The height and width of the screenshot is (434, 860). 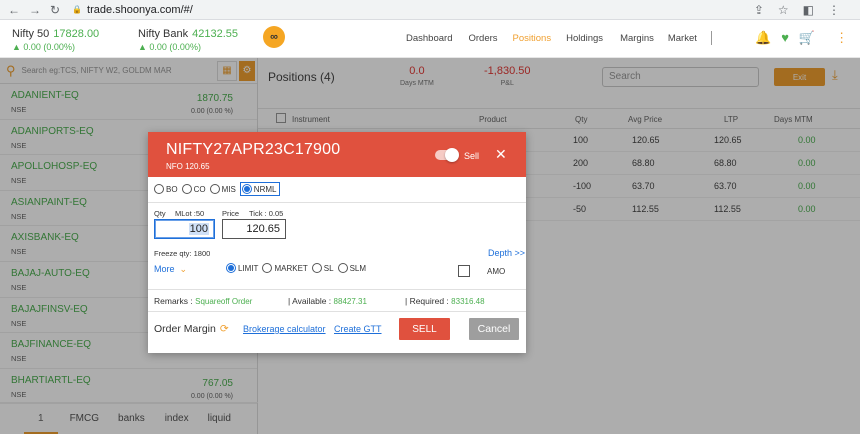 What do you see at coordinates (637, 38) in the screenshot?
I see `nav-margins: Margins` at bounding box center [637, 38].